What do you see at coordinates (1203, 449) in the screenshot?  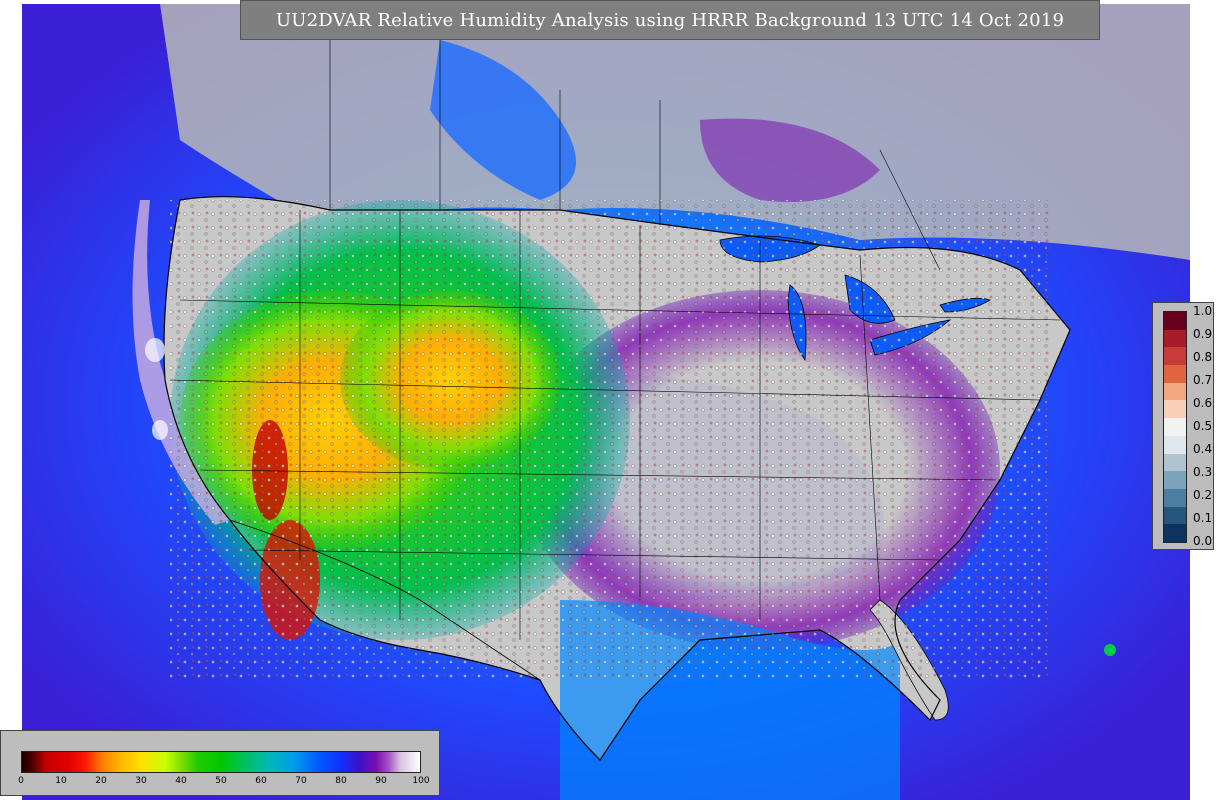 I see `right-colorbar-label: 0.4` at bounding box center [1203, 449].